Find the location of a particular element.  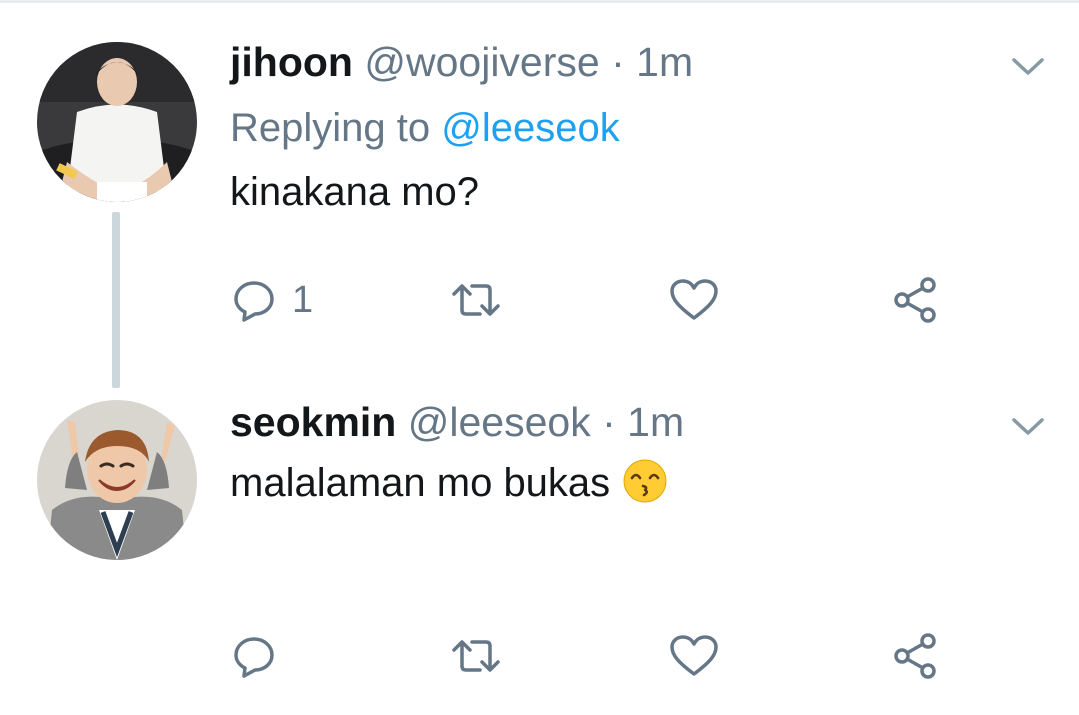

replying-to-line: Replying to @leeseok is located at coordinates (425, 128).